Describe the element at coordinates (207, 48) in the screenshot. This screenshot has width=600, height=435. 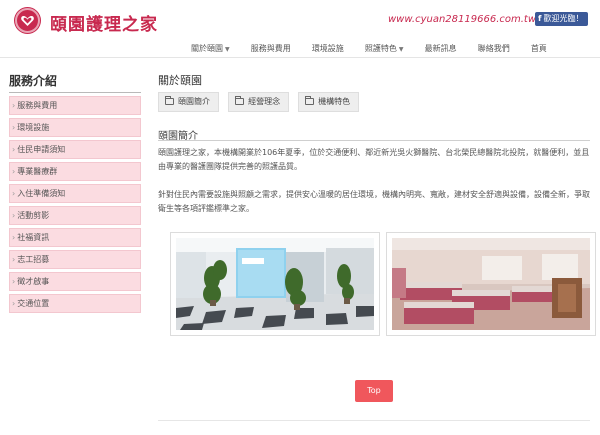
I see `nav-item-label: 關於頤園` at that location.